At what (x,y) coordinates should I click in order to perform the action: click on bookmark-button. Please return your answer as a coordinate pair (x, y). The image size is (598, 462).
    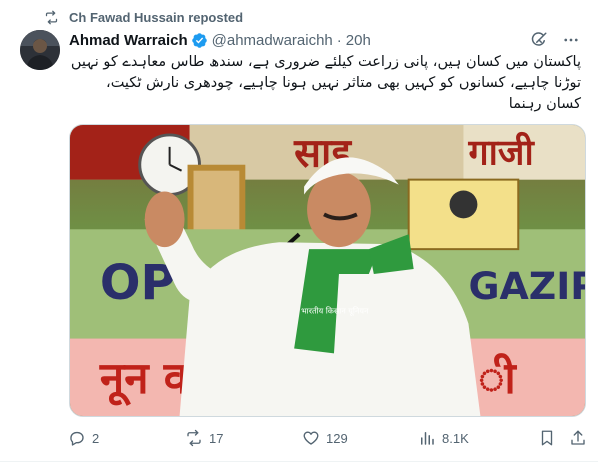
    Looking at the image, I should click on (547, 438).